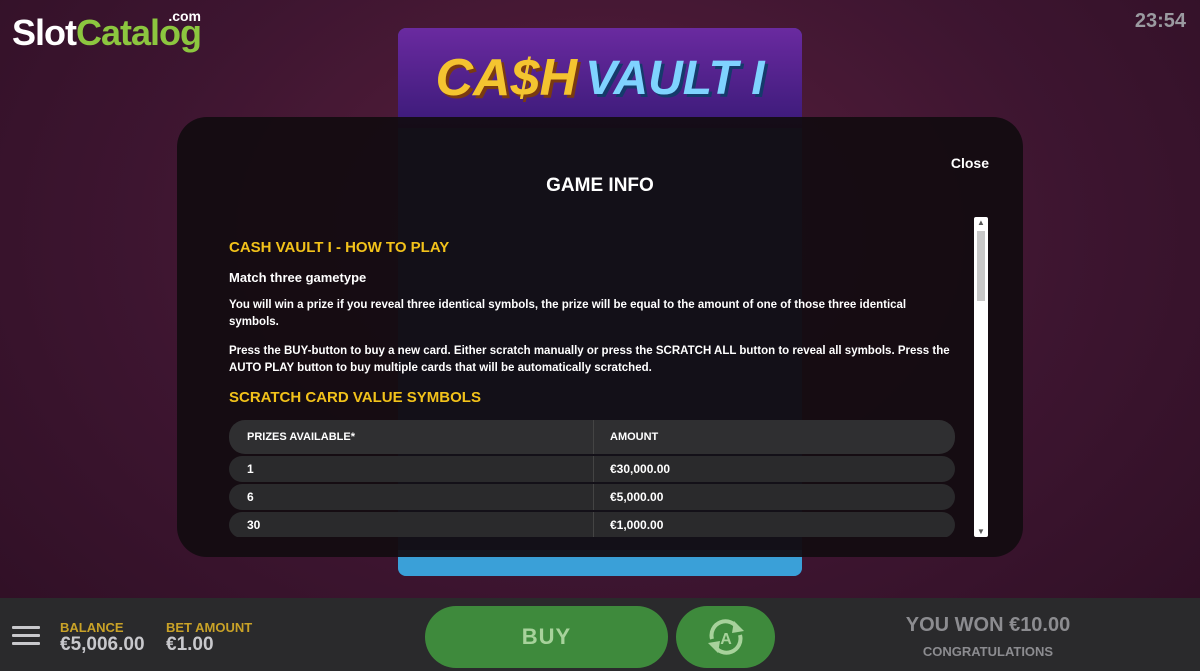  I want to click on balance-label: BALANCE, so click(92, 627).